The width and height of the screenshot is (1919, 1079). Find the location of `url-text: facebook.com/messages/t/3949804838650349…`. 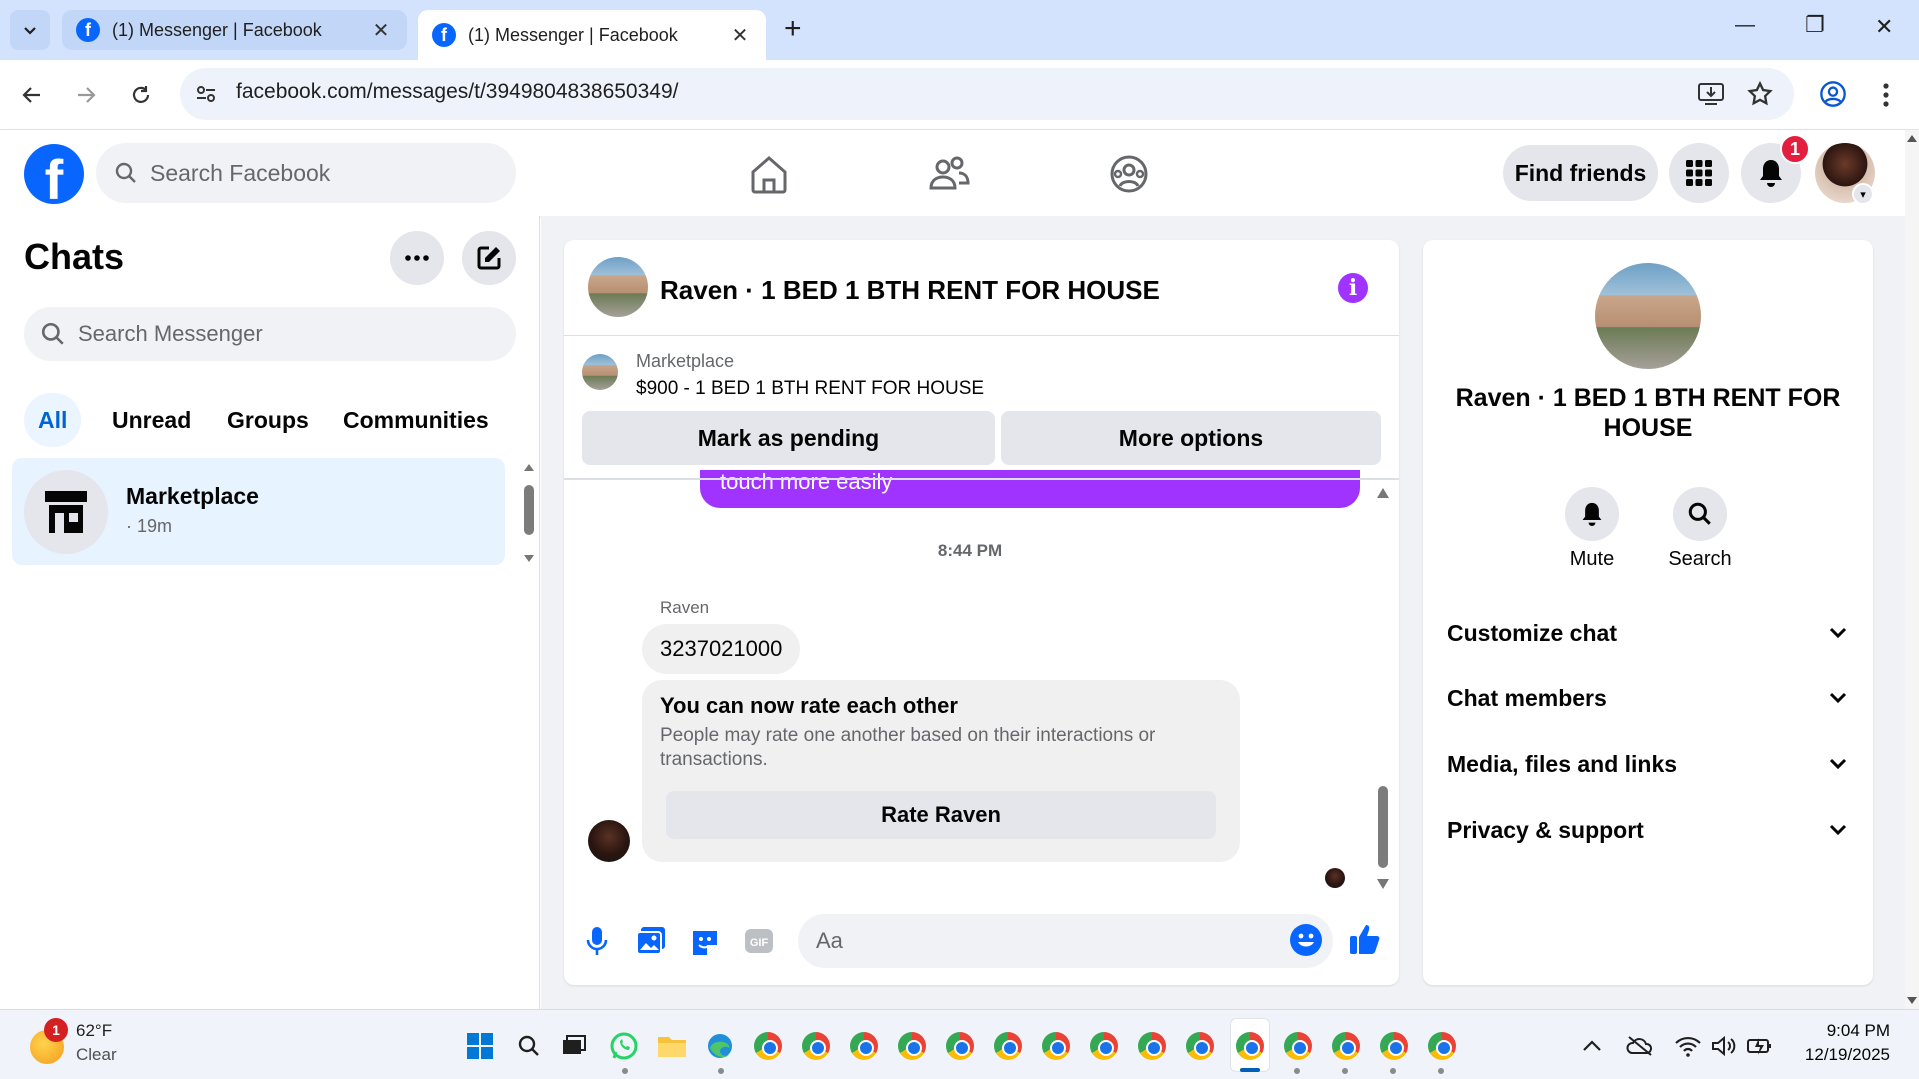

url-text: facebook.com/messages/t/3949804838650349… is located at coordinates (457, 92).